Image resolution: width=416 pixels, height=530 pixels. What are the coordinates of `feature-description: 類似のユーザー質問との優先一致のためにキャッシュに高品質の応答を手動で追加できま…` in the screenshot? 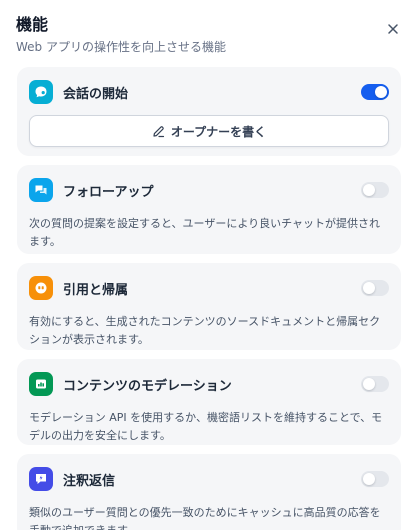 It's located at (205, 518).